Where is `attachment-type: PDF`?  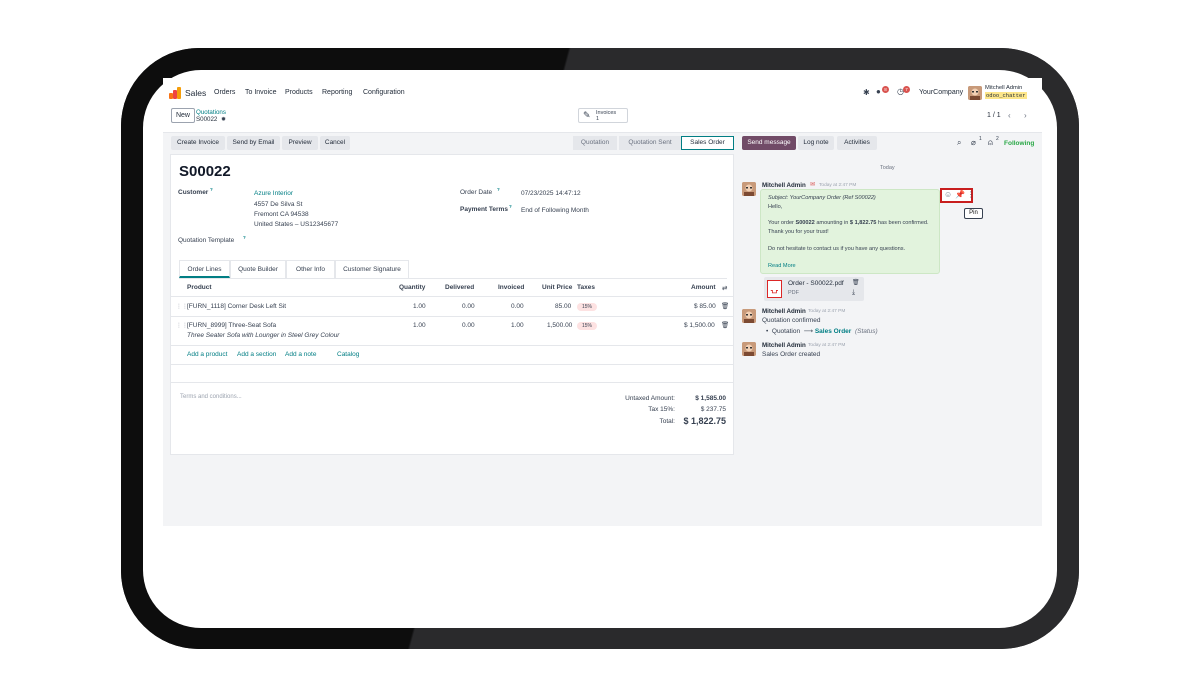 attachment-type: PDF is located at coordinates (793, 293).